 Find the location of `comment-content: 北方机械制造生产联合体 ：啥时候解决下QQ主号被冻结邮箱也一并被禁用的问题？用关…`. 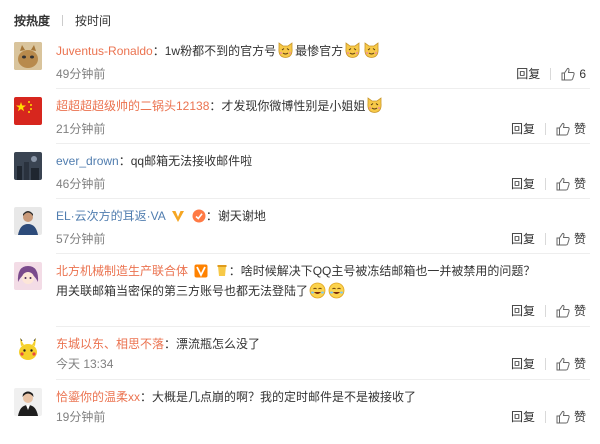

comment-content: 北方机械制造生产联合体 ：啥时候解决下QQ主号被冻结邮箱也一并被禁用的问题？用关… is located at coordinates (296, 281).